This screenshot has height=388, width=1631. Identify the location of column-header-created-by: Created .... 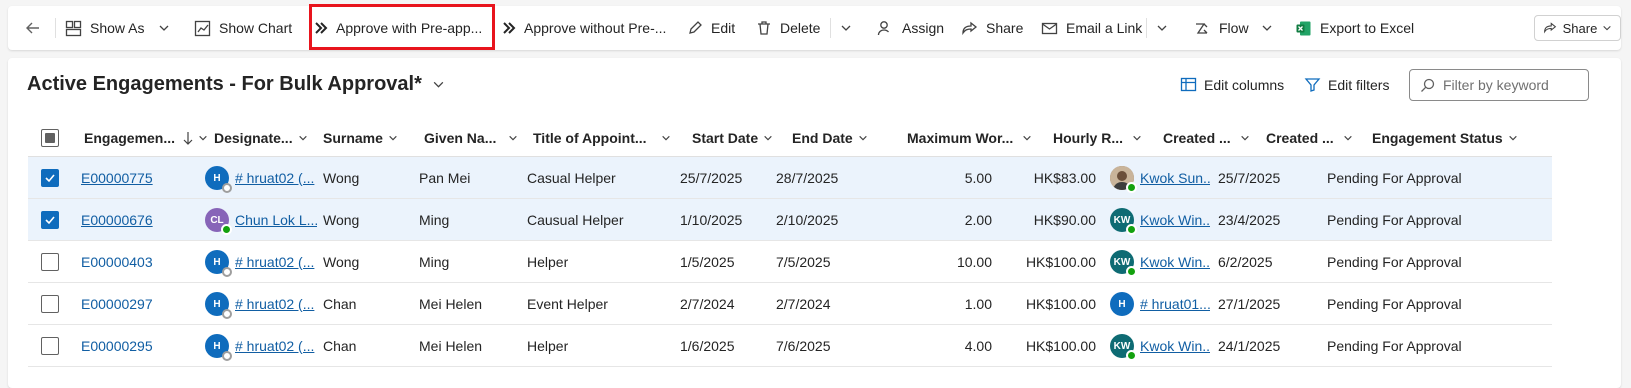
(1206, 138).